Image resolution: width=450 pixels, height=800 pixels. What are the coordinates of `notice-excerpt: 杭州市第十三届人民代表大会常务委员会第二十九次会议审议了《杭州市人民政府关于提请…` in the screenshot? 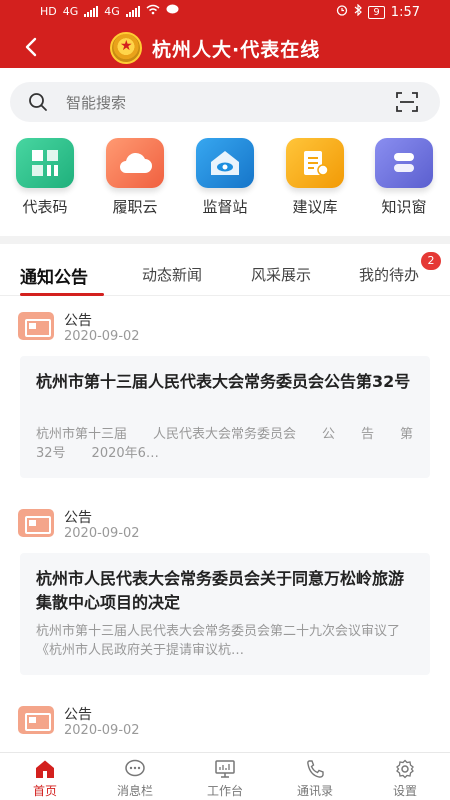 It's located at (218, 641).